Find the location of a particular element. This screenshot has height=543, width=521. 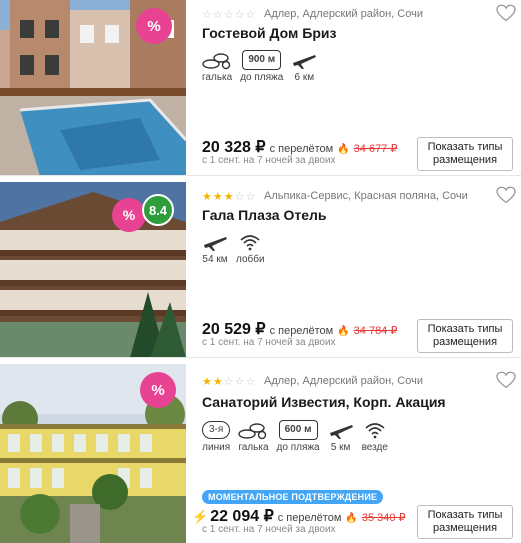

price-row: ⚡ 22 094 ₽ с перелётом 🔥 35 340 ₽ is located at coordinates (299, 516).